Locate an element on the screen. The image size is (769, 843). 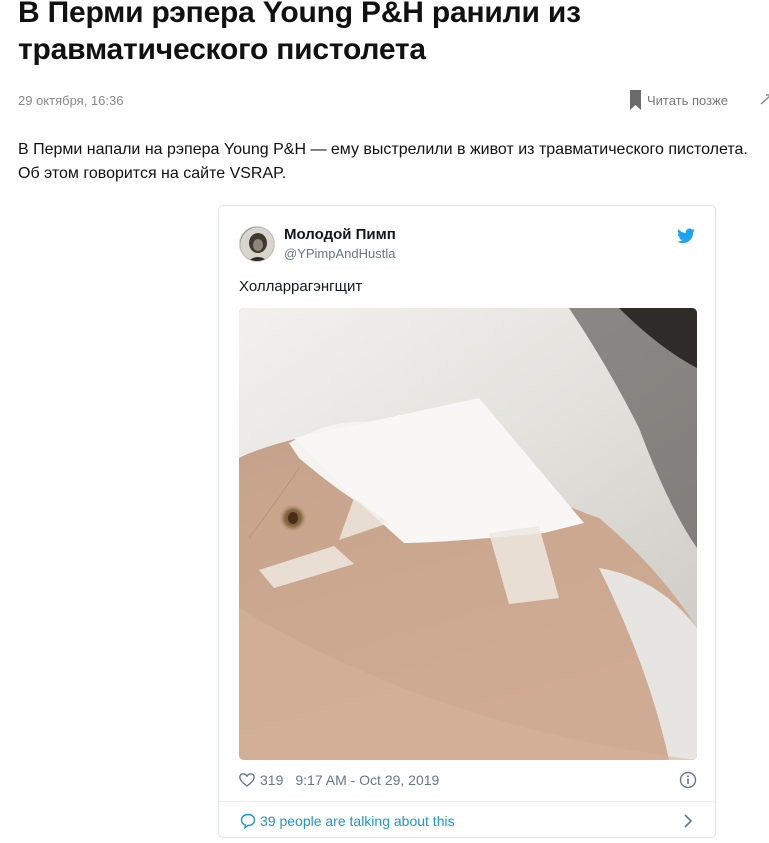
tweet-author-handle: @YPimpAndHustla is located at coordinates (339, 253).